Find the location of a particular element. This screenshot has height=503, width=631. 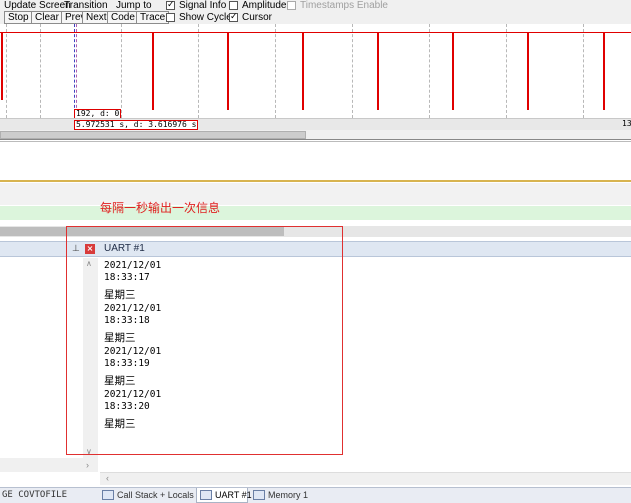

value-readout: 192, d: 0 is located at coordinates (98, 113).